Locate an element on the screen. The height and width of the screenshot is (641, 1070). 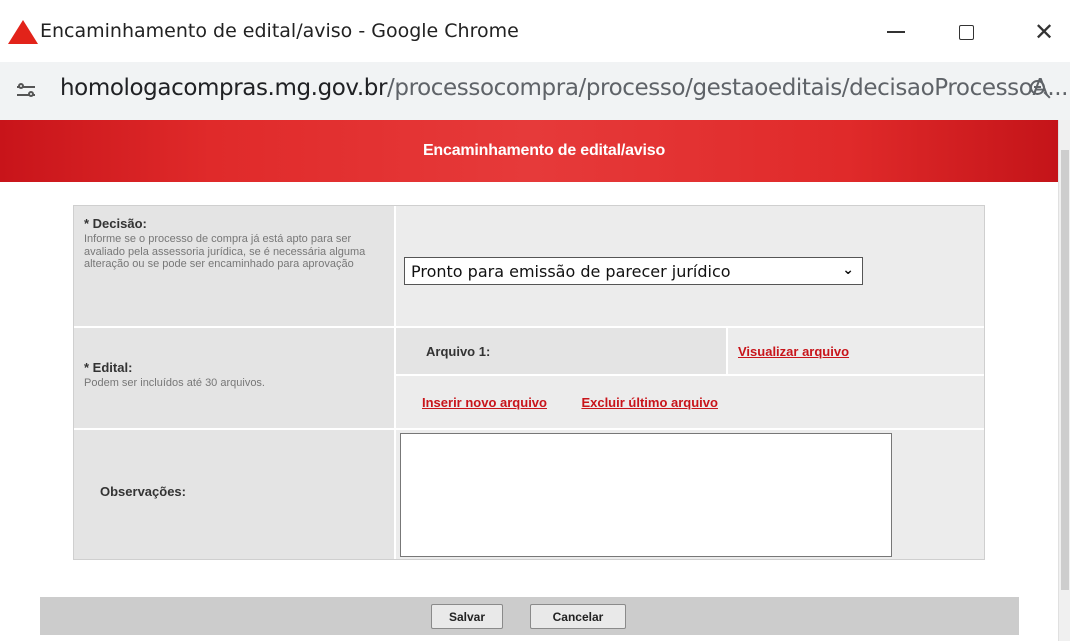
close-icon: ✕ is located at coordinates (1044, 32).